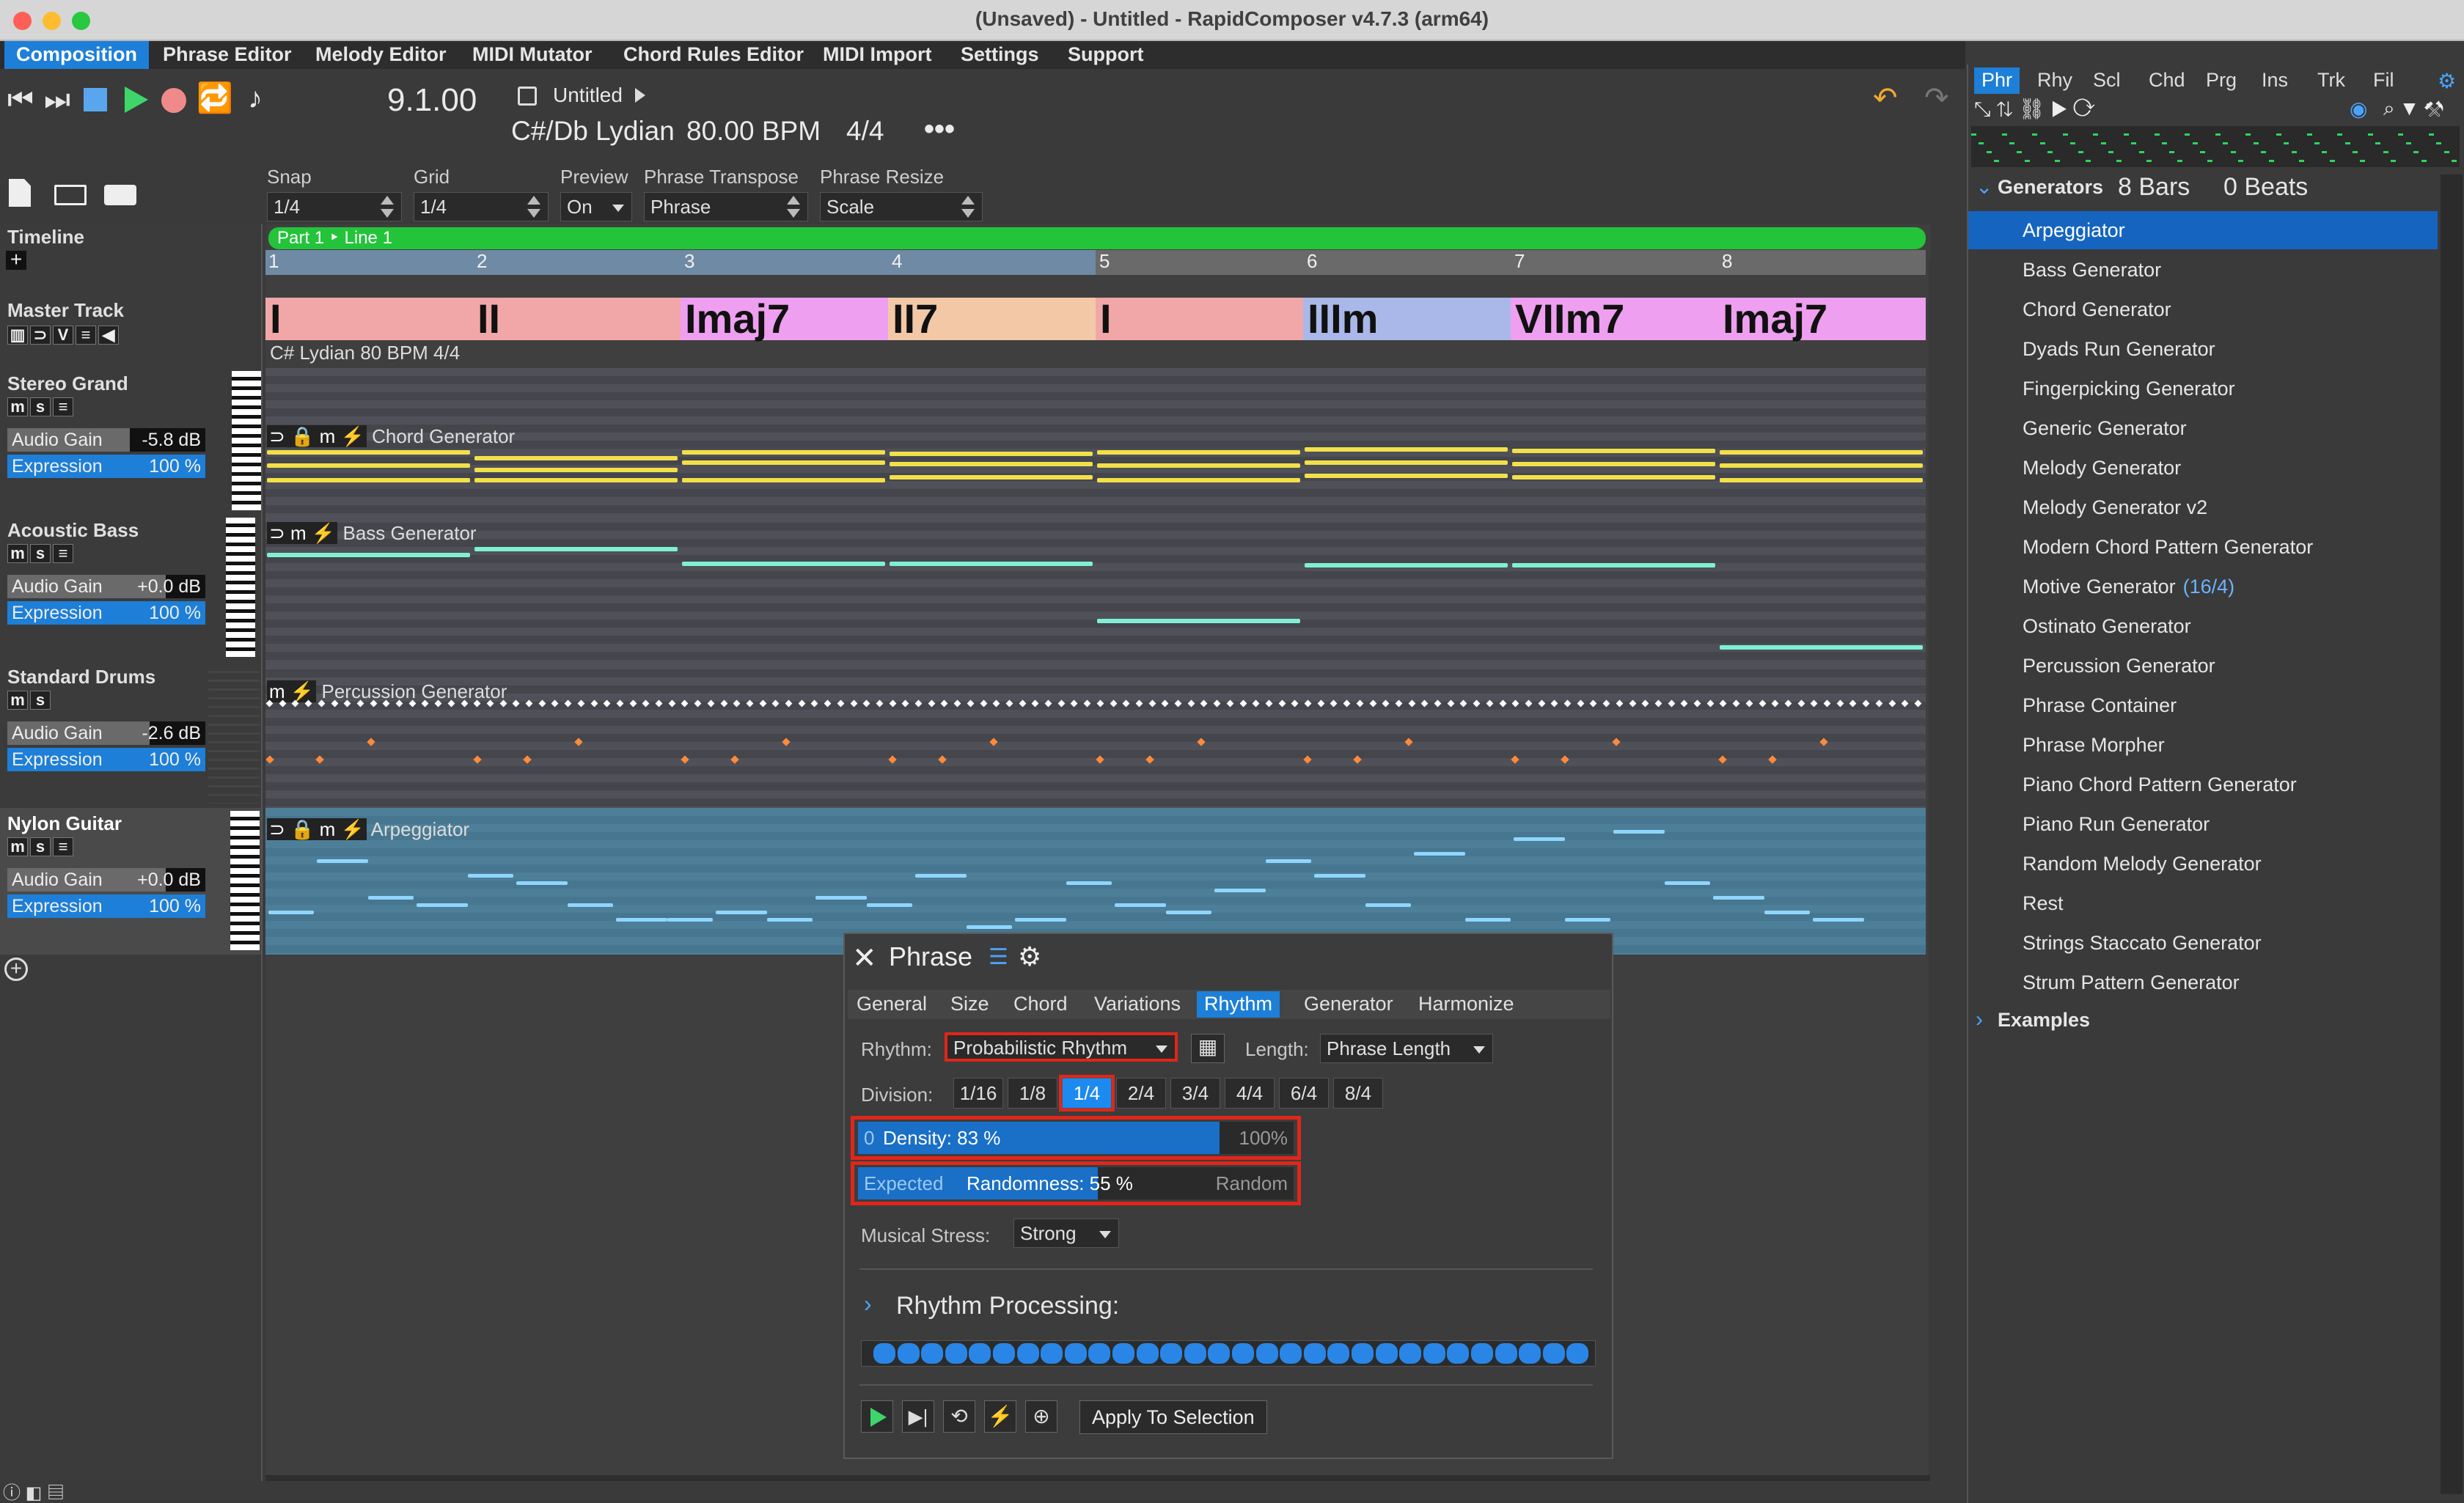 Image resolution: width=2464 pixels, height=1503 pixels. I want to click on division-1-16: 1/16, so click(978, 1093).